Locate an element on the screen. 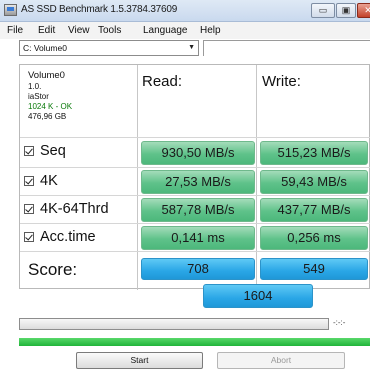 This screenshot has height=372, width=370. score-read: 708 is located at coordinates (198, 269).